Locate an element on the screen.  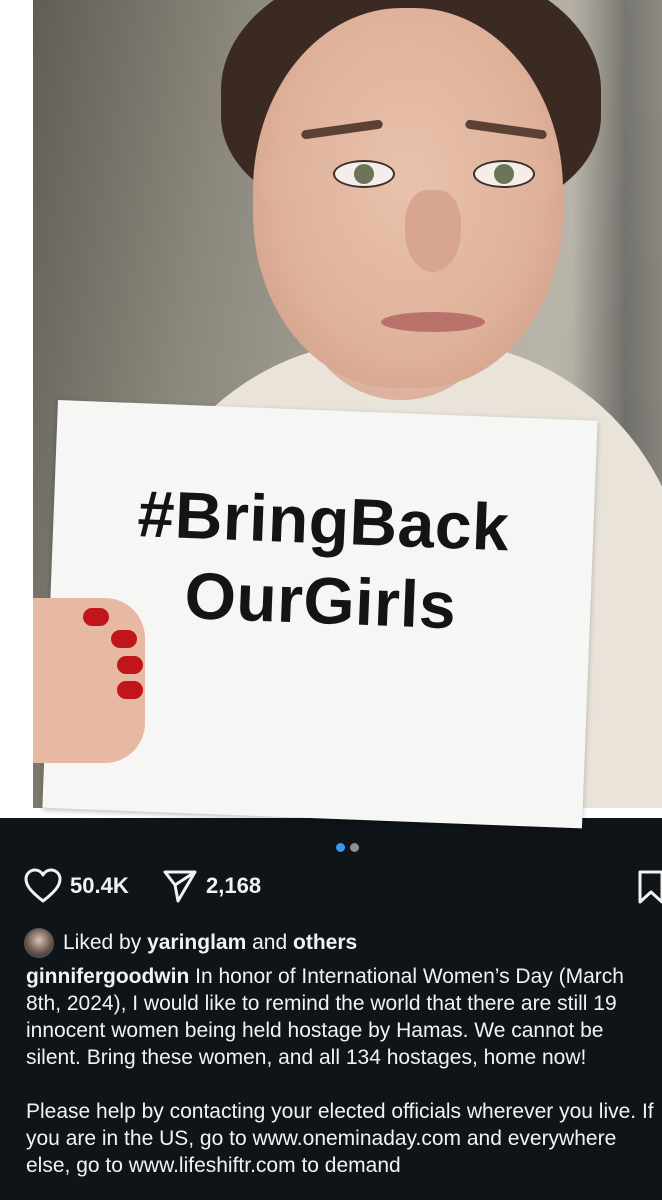
liked-by-joiner: and is located at coordinates (270, 942).